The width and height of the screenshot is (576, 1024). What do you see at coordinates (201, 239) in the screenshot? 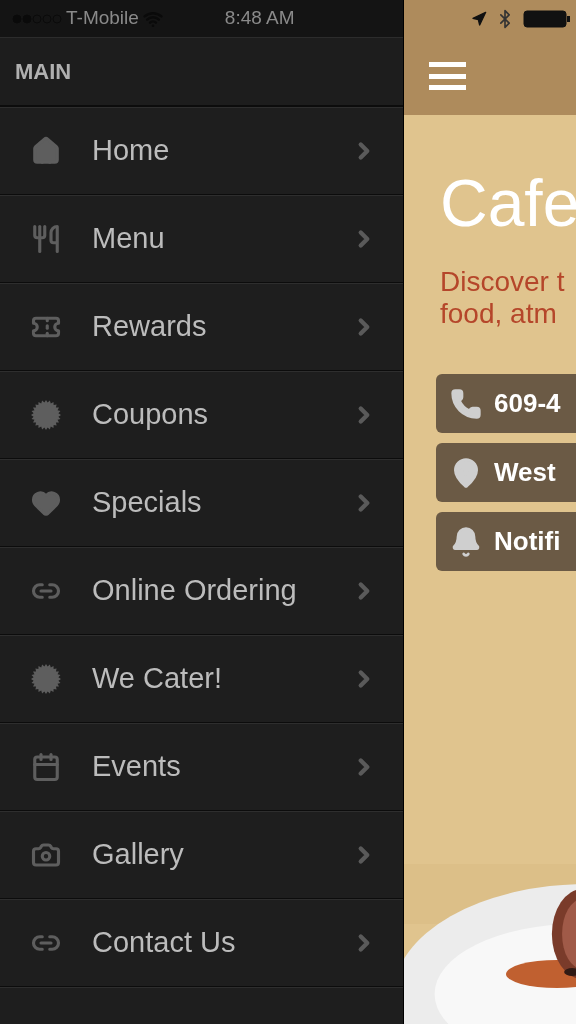
I see `menu-item: Menu` at bounding box center [201, 239].